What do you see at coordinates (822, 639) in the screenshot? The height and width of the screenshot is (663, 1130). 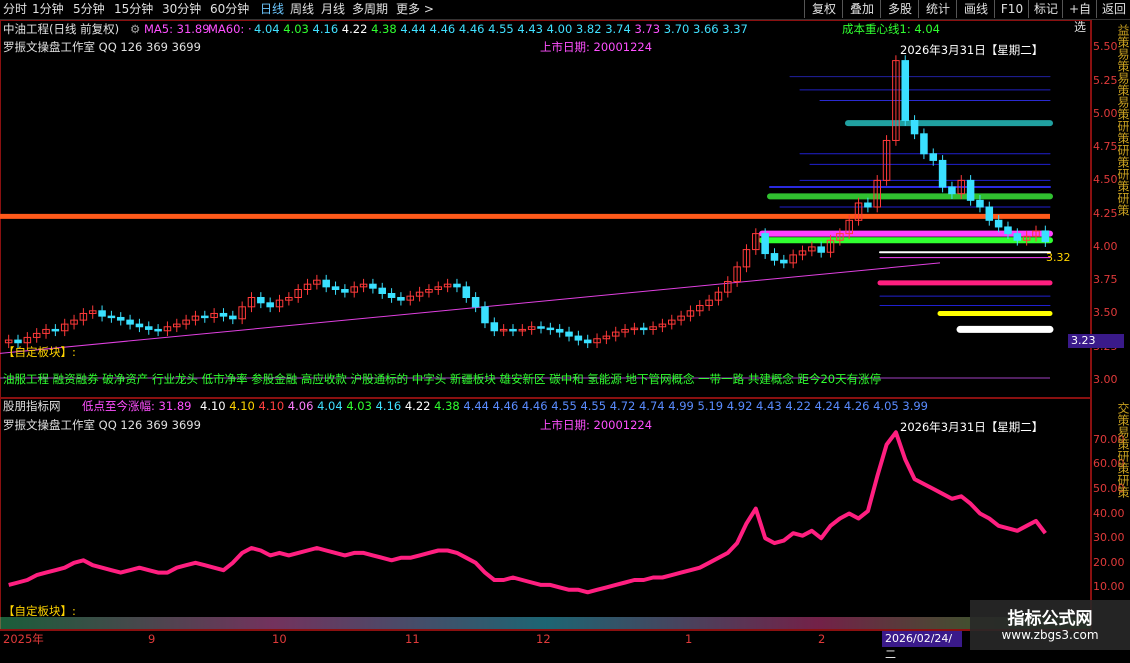 I see `x-label-feb: 2` at bounding box center [822, 639].